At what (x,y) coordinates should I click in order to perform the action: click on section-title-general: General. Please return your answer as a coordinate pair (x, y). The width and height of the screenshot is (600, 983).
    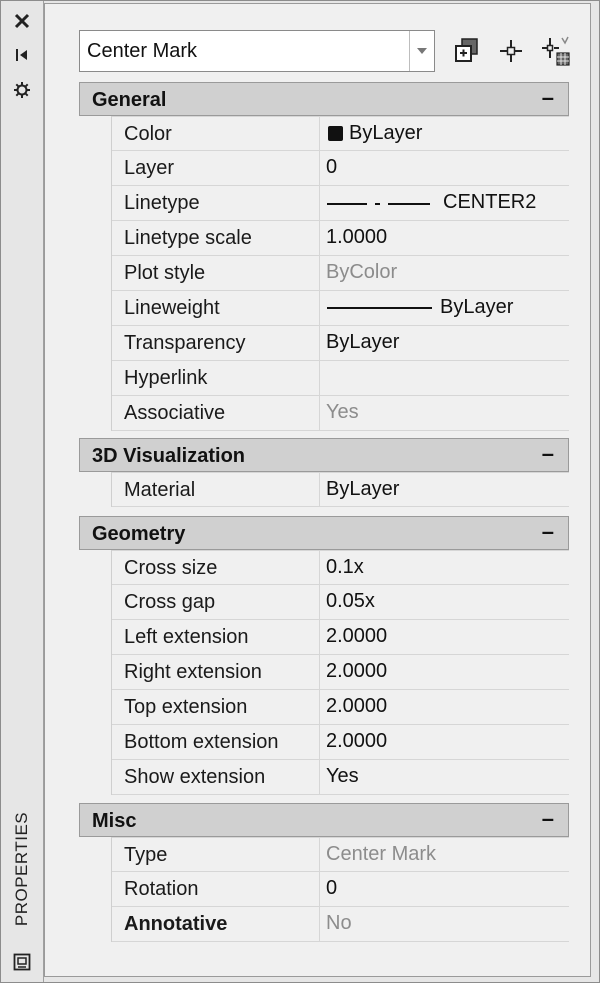
    Looking at the image, I should click on (129, 100).